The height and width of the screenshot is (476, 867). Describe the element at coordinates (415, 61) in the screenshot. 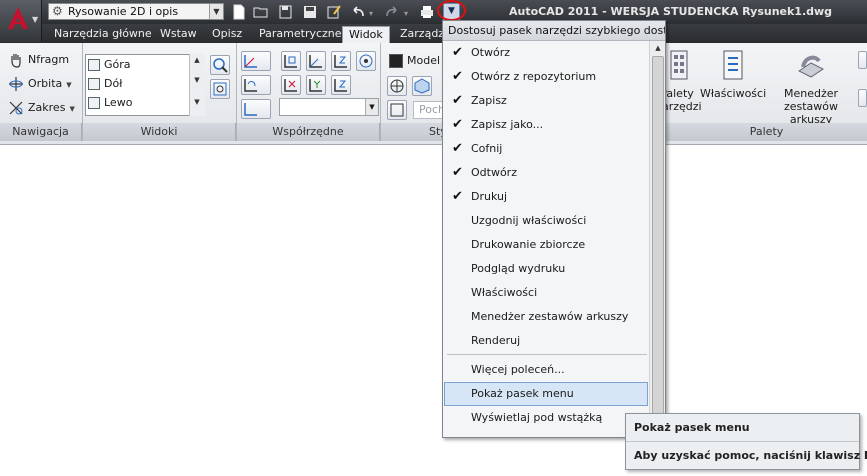

I see `model-space-button: Model s` at that location.